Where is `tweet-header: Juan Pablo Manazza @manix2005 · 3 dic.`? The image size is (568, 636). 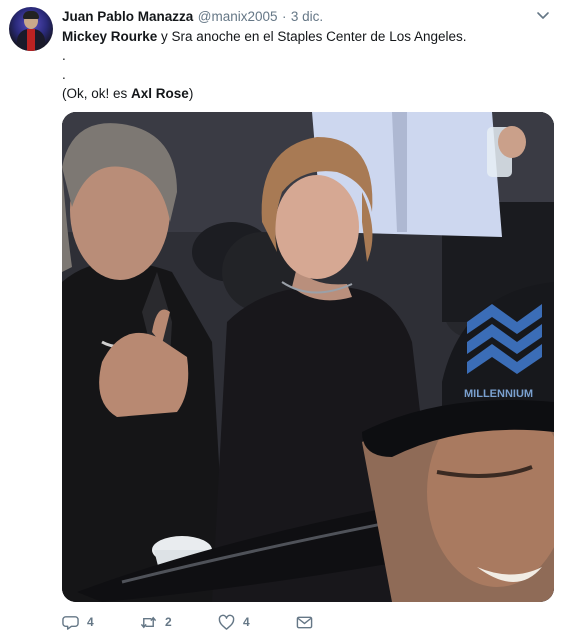
tweet-header: Juan Pablo Manazza @manix2005 · 3 dic. is located at coordinates (310, 17).